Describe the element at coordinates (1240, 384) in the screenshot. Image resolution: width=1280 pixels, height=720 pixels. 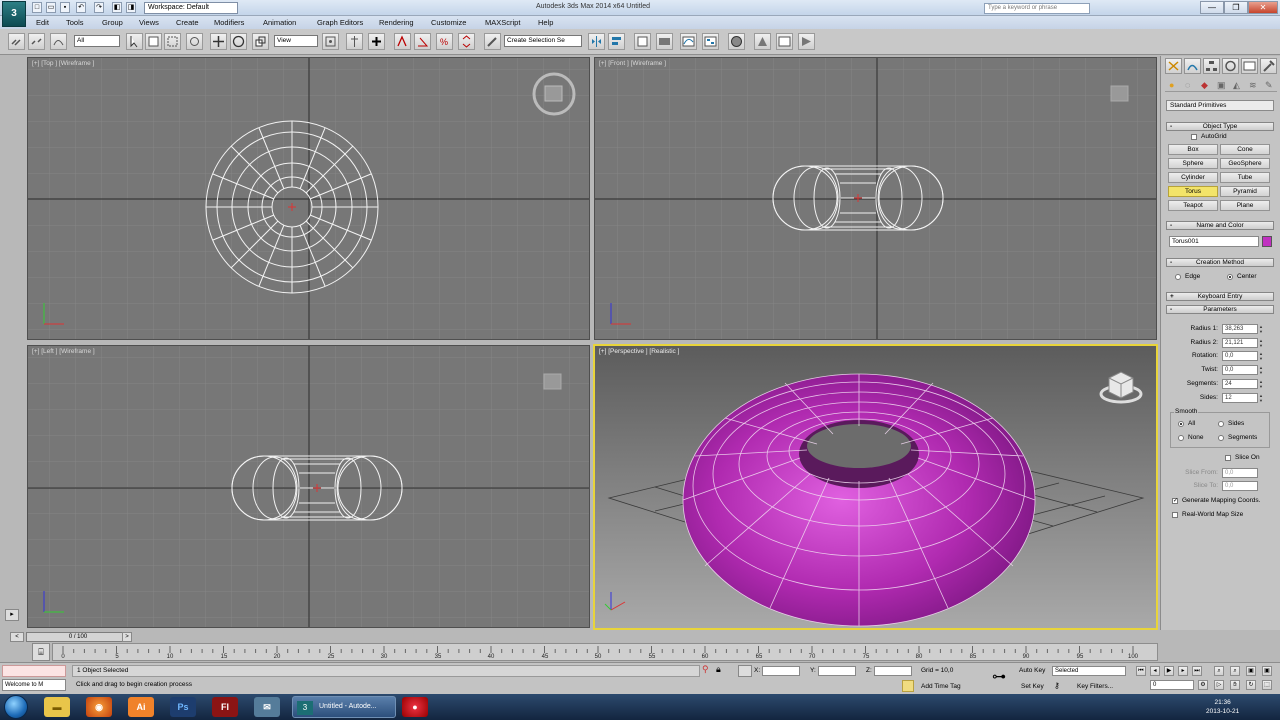
I see `segments-input: 24` at that location.